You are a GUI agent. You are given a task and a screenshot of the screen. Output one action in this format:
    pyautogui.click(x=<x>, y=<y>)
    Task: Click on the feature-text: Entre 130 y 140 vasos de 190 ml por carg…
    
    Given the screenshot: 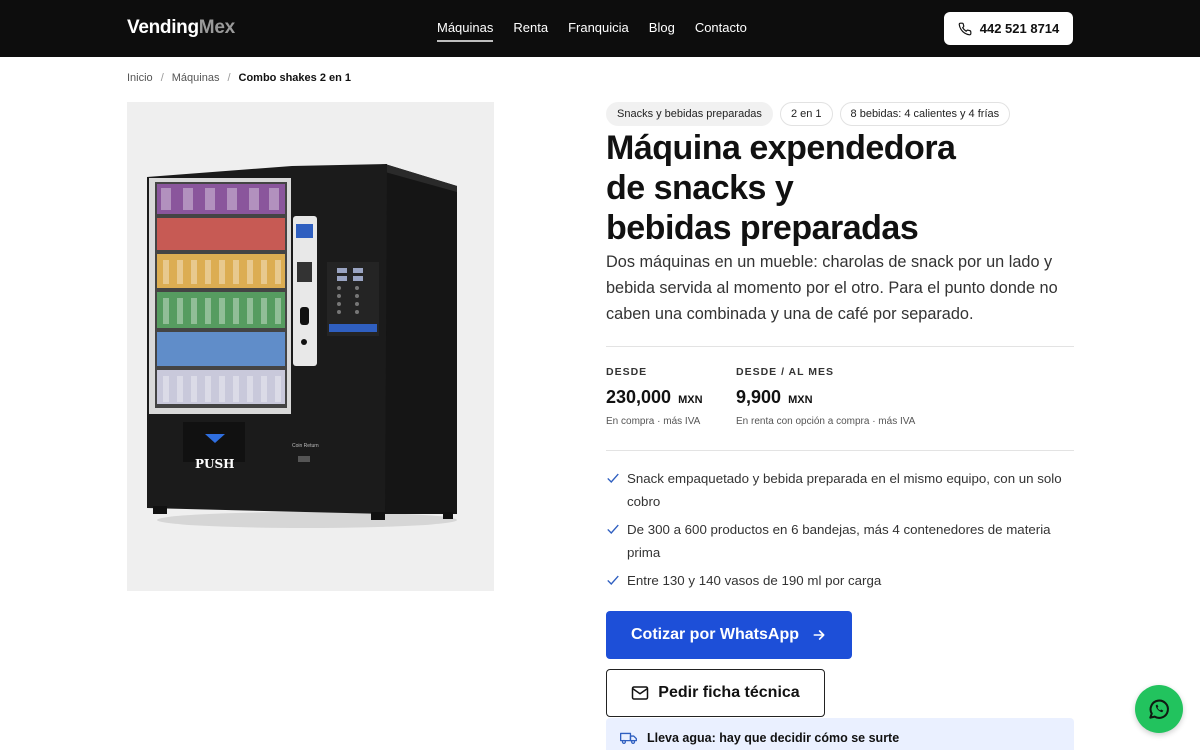 What is the action you would take?
    pyautogui.click(x=754, y=580)
    